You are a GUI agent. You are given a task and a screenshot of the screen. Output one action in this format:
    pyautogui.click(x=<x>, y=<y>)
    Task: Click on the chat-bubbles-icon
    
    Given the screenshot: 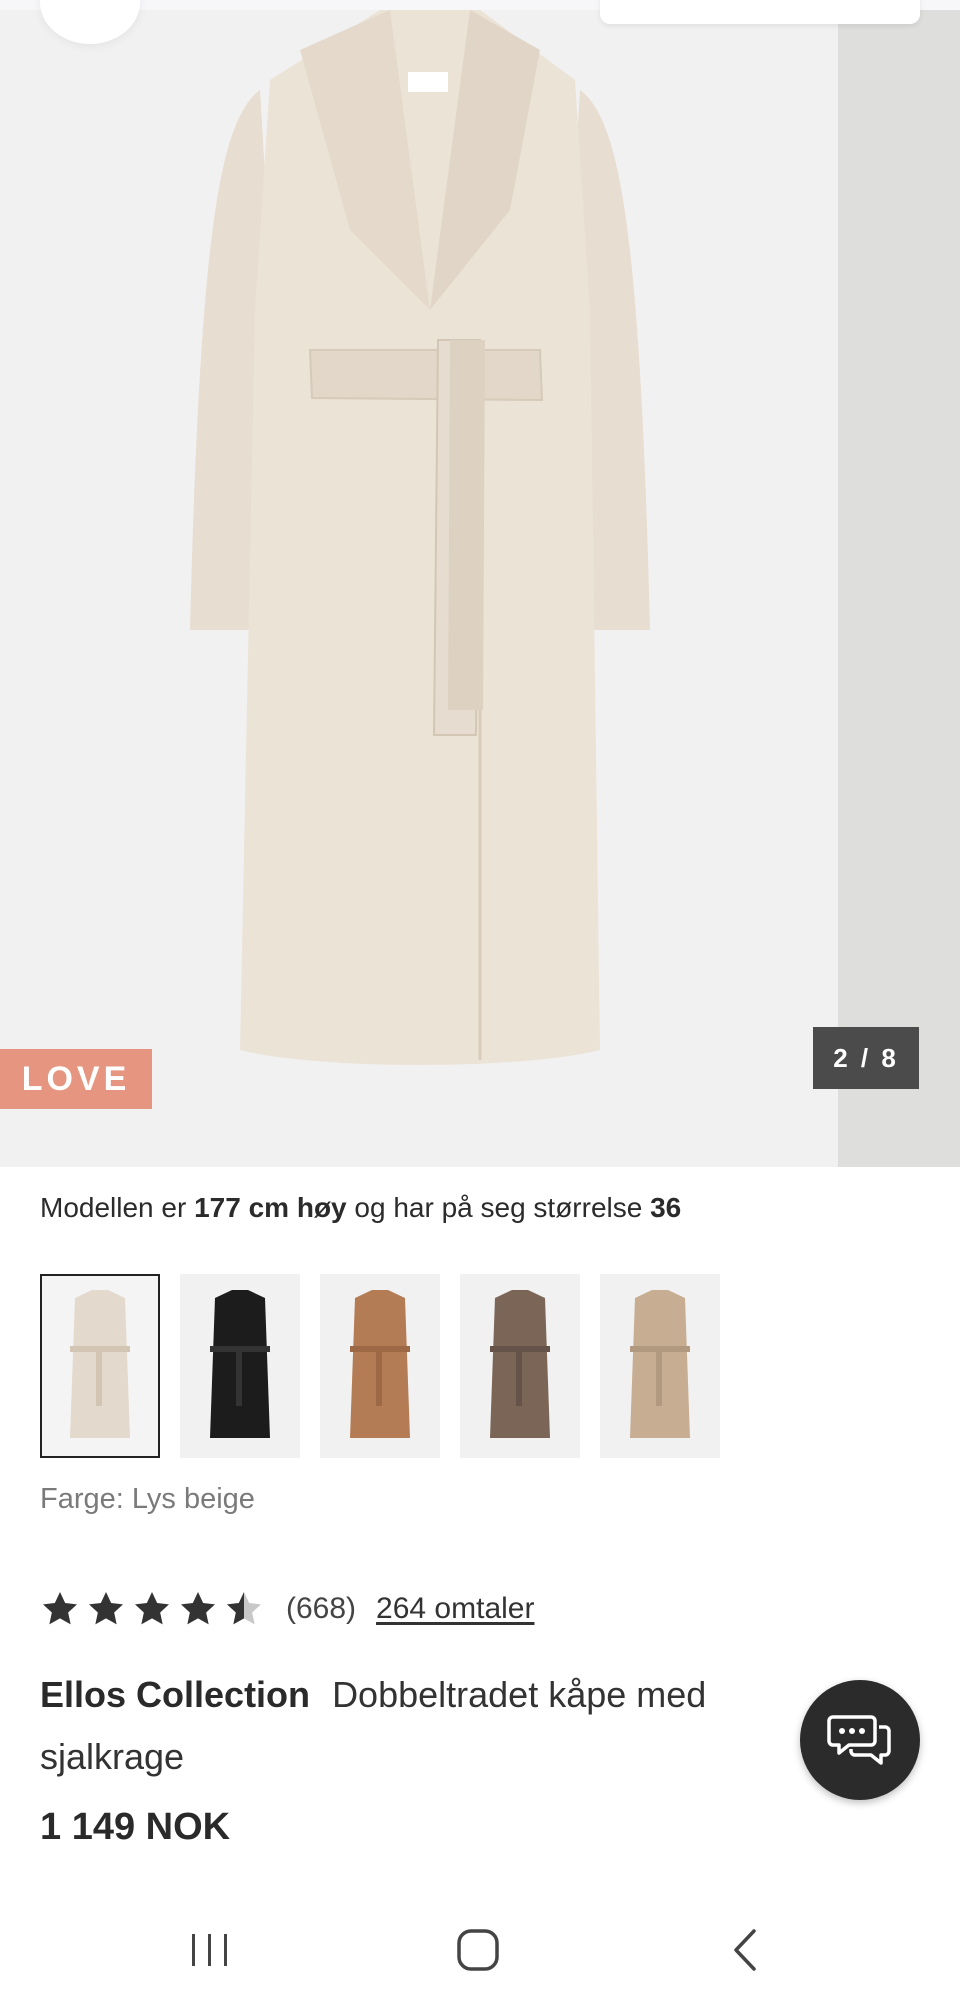 What is the action you would take?
    pyautogui.click(x=859, y=1740)
    